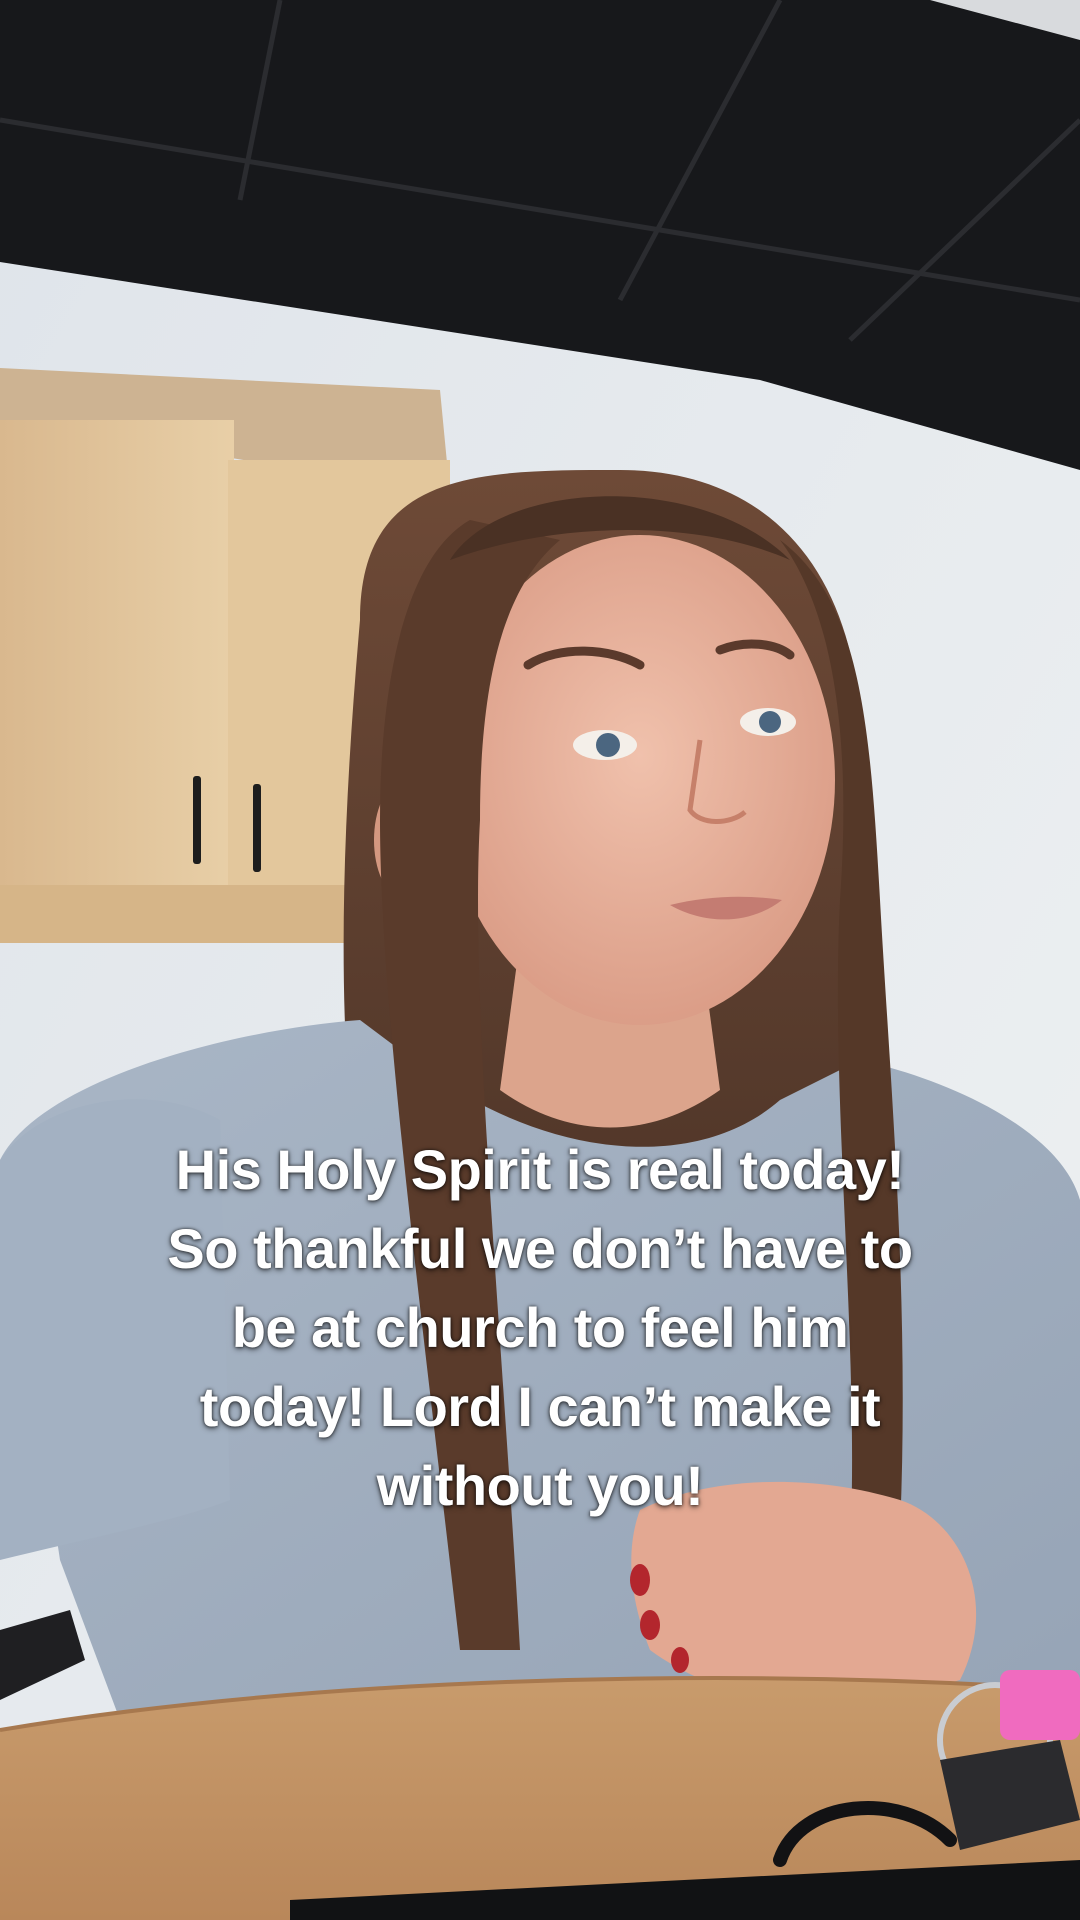 Image resolution: width=1080 pixels, height=1920 pixels. What do you see at coordinates (197, 820) in the screenshot?
I see `cabinet-handle-left` at bounding box center [197, 820].